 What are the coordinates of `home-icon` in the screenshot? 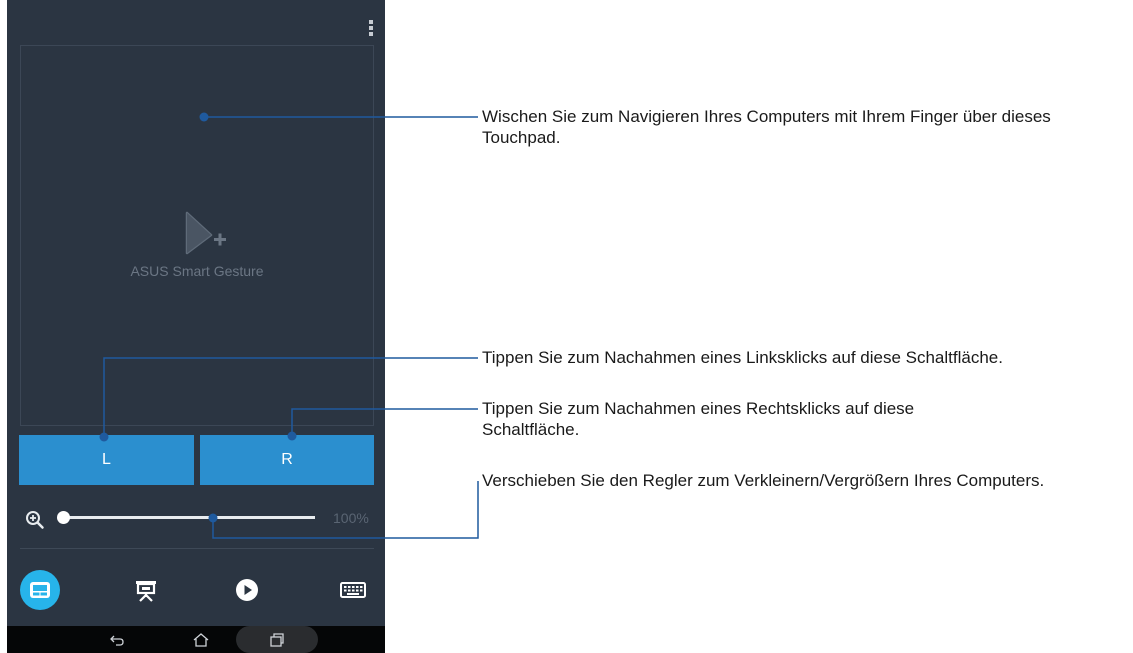 It's located at (201, 640).